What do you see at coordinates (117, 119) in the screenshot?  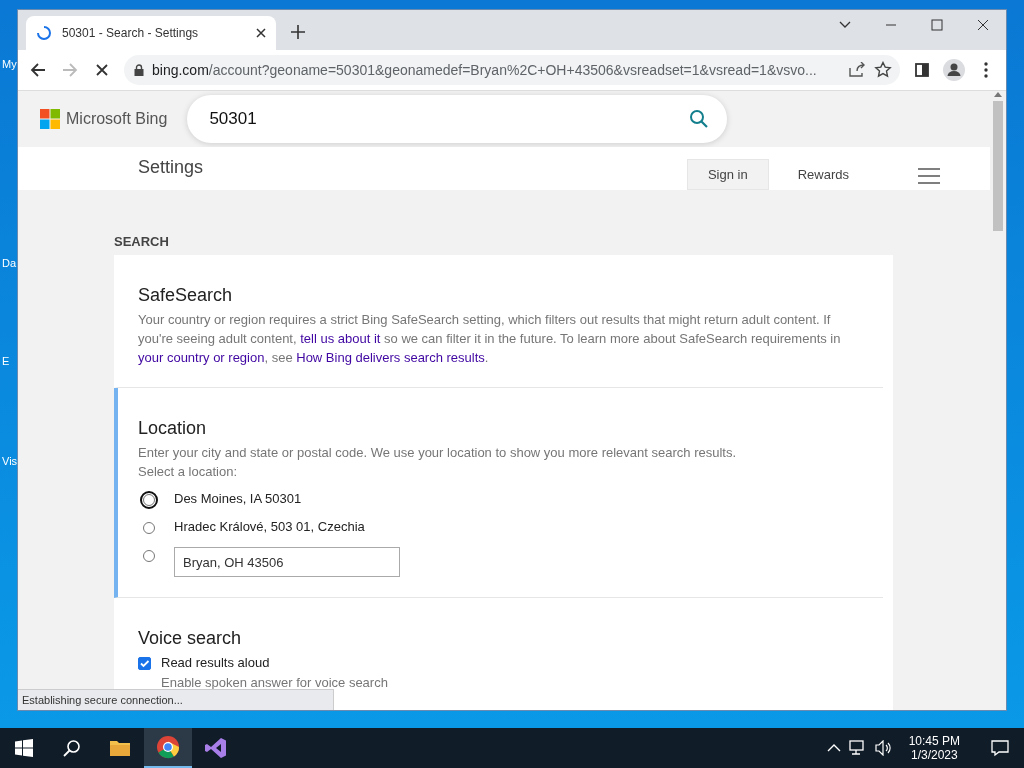 I see `logo-text: Microsoft Bing` at bounding box center [117, 119].